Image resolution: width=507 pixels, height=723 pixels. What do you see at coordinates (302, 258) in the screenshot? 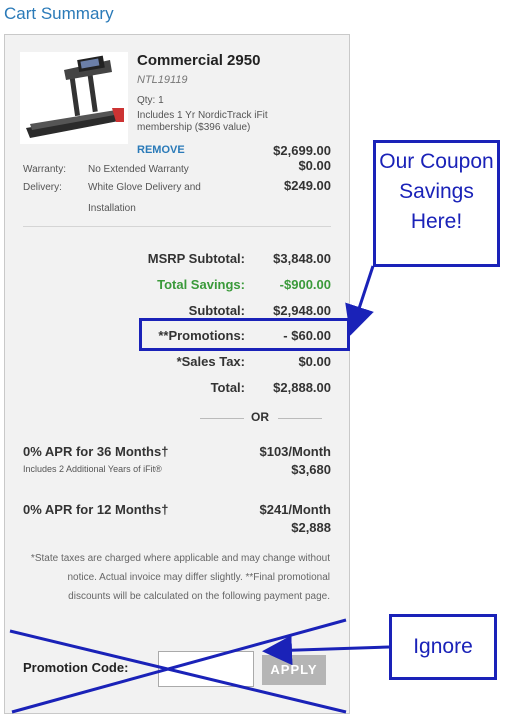
I see `msrp-subtotal-amount: $3,848.00` at bounding box center [302, 258].